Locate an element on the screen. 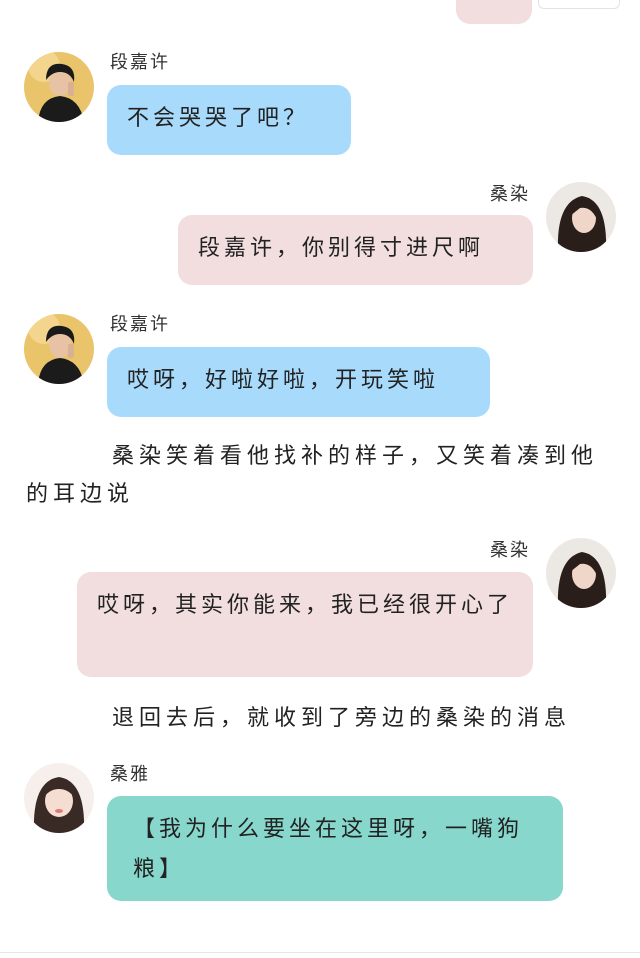 The height and width of the screenshot is (958, 640). sender-name: 桑雅 is located at coordinates (130, 774).